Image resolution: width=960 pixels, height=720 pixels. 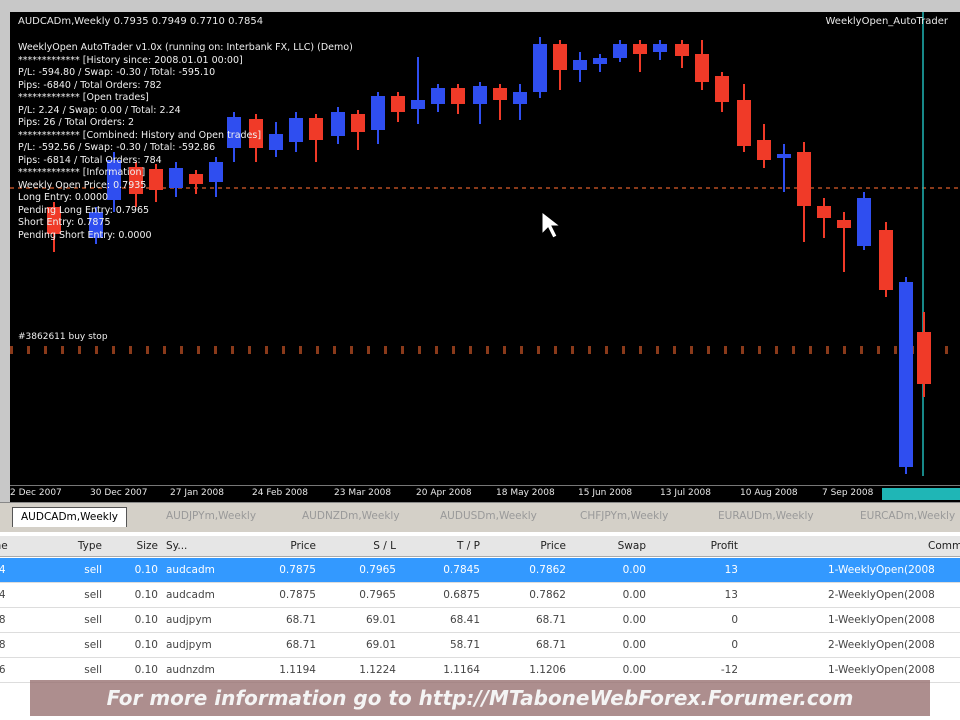 What do you see at coordinates (63, 337) in the screenshot?
I see `pending-order-label: #3862611 buy stop` at bounding box center [63, 337].